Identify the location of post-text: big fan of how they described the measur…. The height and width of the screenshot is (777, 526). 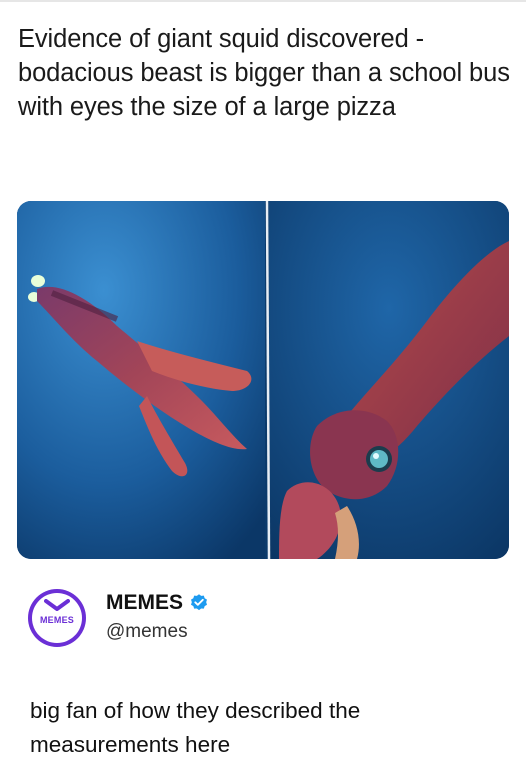
(195, 727).